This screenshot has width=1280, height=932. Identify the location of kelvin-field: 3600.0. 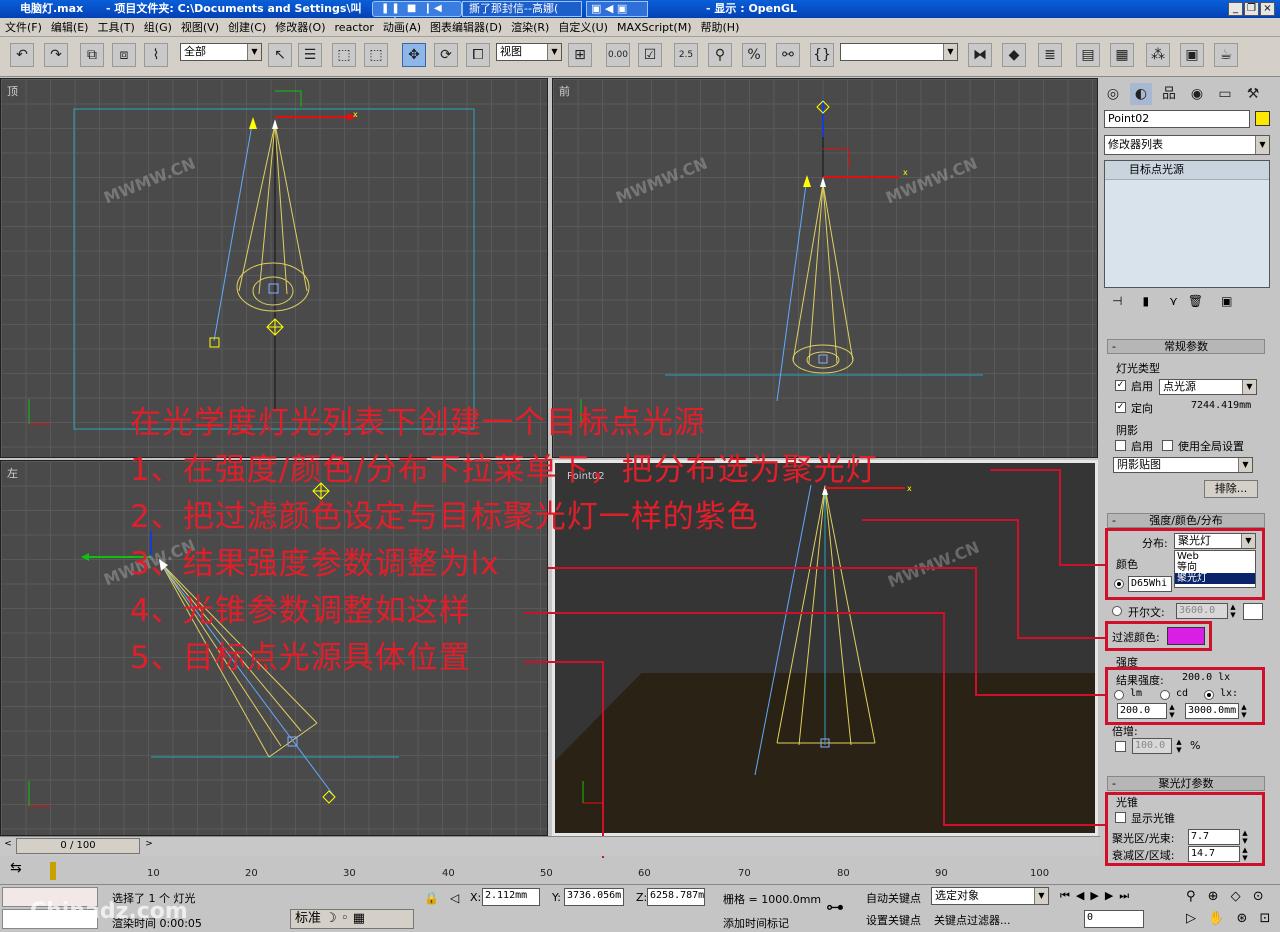
(1202, 611).